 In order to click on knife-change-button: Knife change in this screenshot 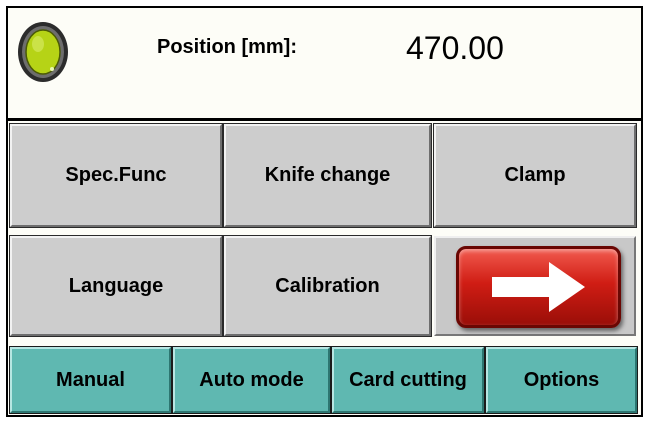, I will do `click(327, 175)`.